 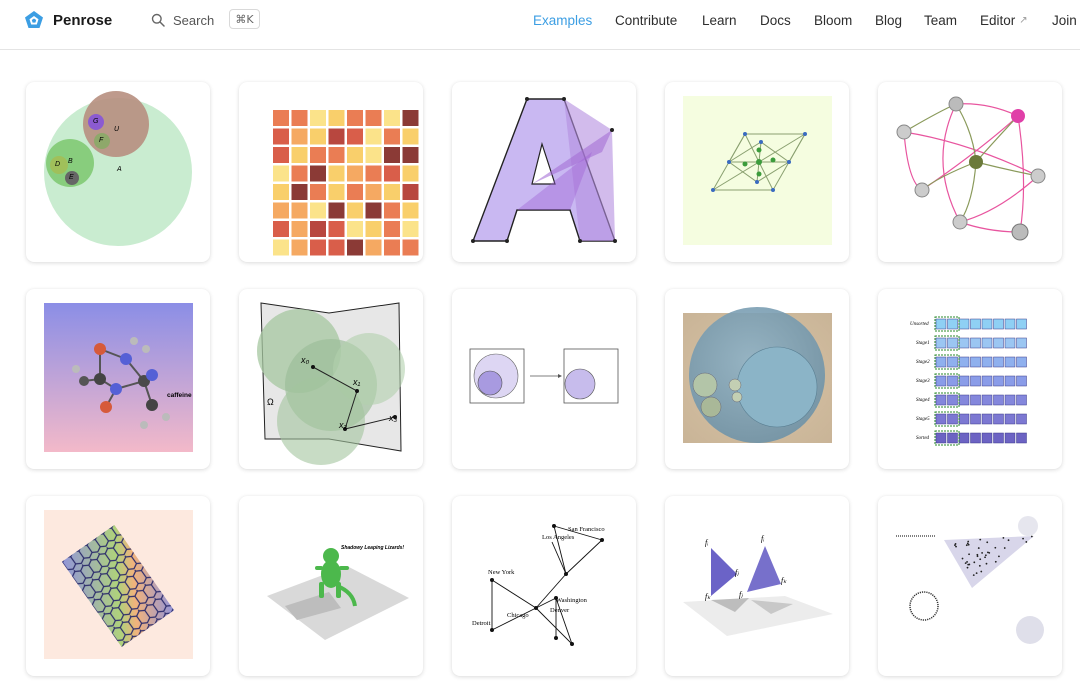 I want to click on nav-learn-label: Learn, so click(x=719, y=20).